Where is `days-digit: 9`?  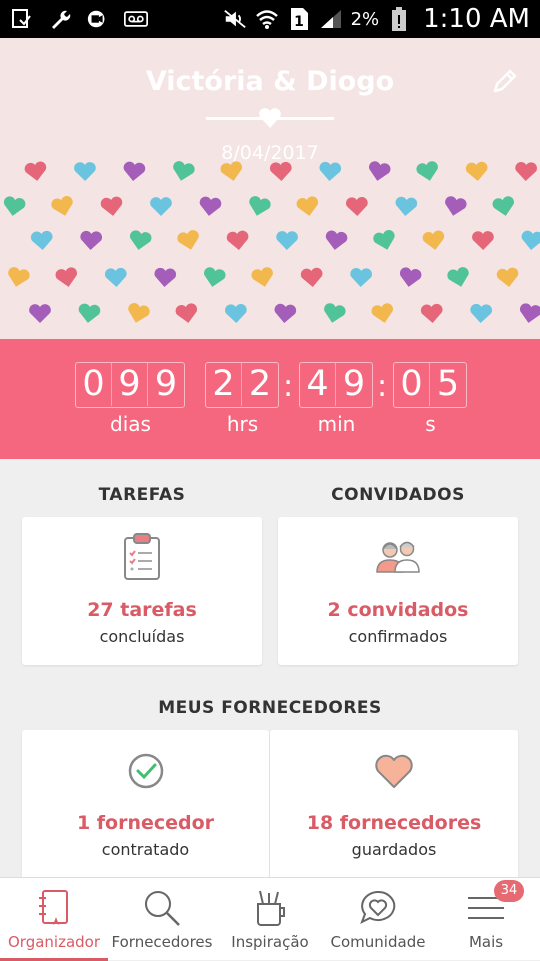 days-digit: 9 is located at coordinates (130, 384).